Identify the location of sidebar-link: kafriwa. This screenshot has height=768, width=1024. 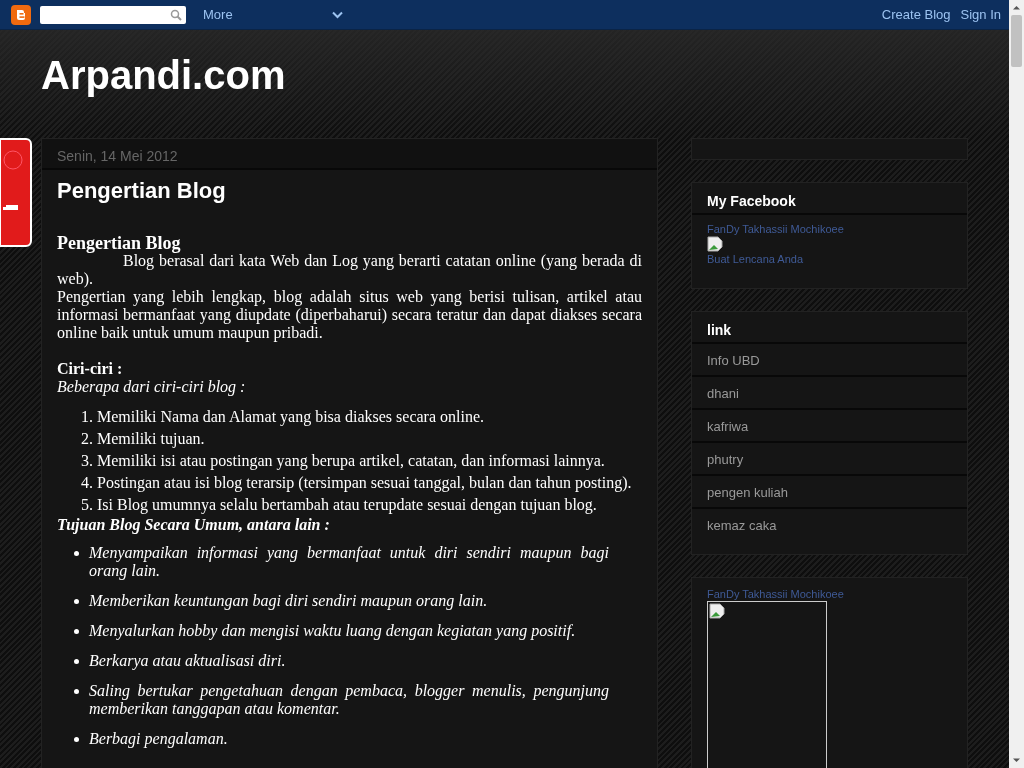
(829, 426).